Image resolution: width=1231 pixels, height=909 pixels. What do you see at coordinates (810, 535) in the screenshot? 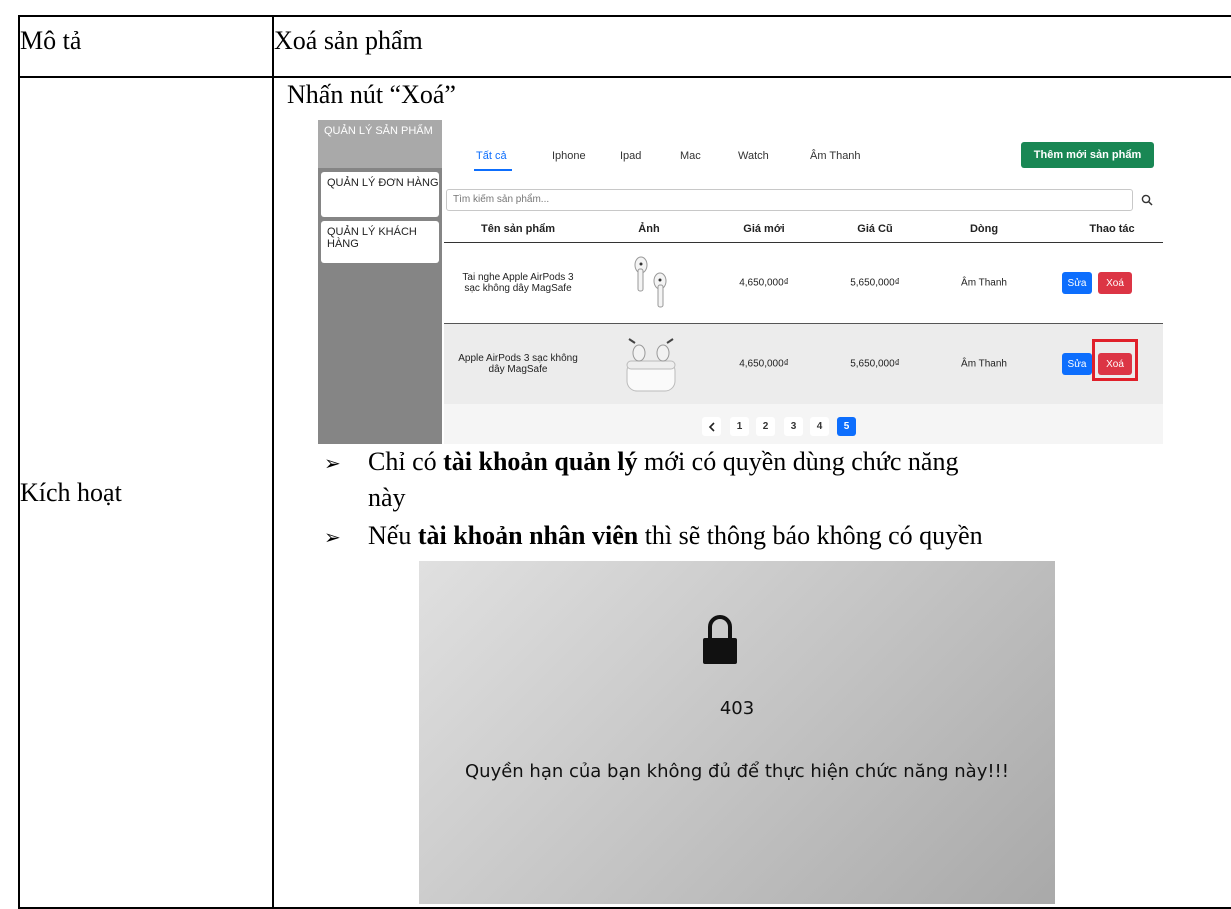
I see `bullet-text: thì sẽ thông báo không có quyền` at bounding box center [810, 535].